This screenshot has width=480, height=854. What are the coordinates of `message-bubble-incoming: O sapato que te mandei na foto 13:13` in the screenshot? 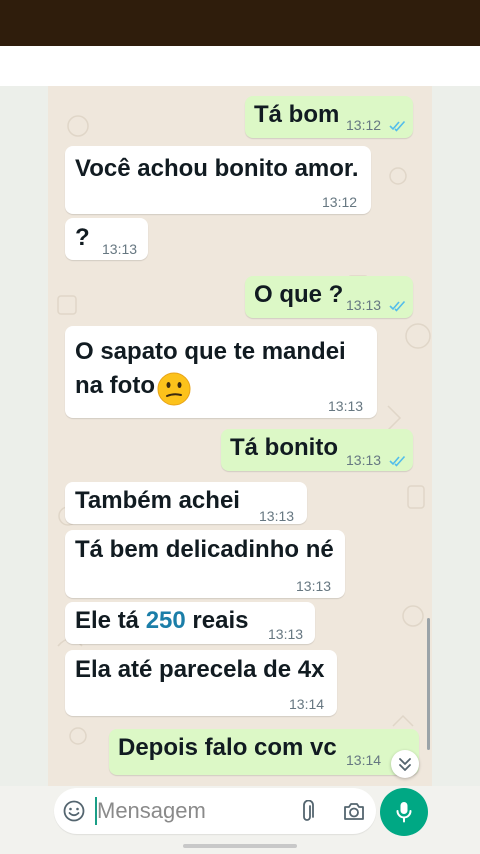 It's located at (221, 372).